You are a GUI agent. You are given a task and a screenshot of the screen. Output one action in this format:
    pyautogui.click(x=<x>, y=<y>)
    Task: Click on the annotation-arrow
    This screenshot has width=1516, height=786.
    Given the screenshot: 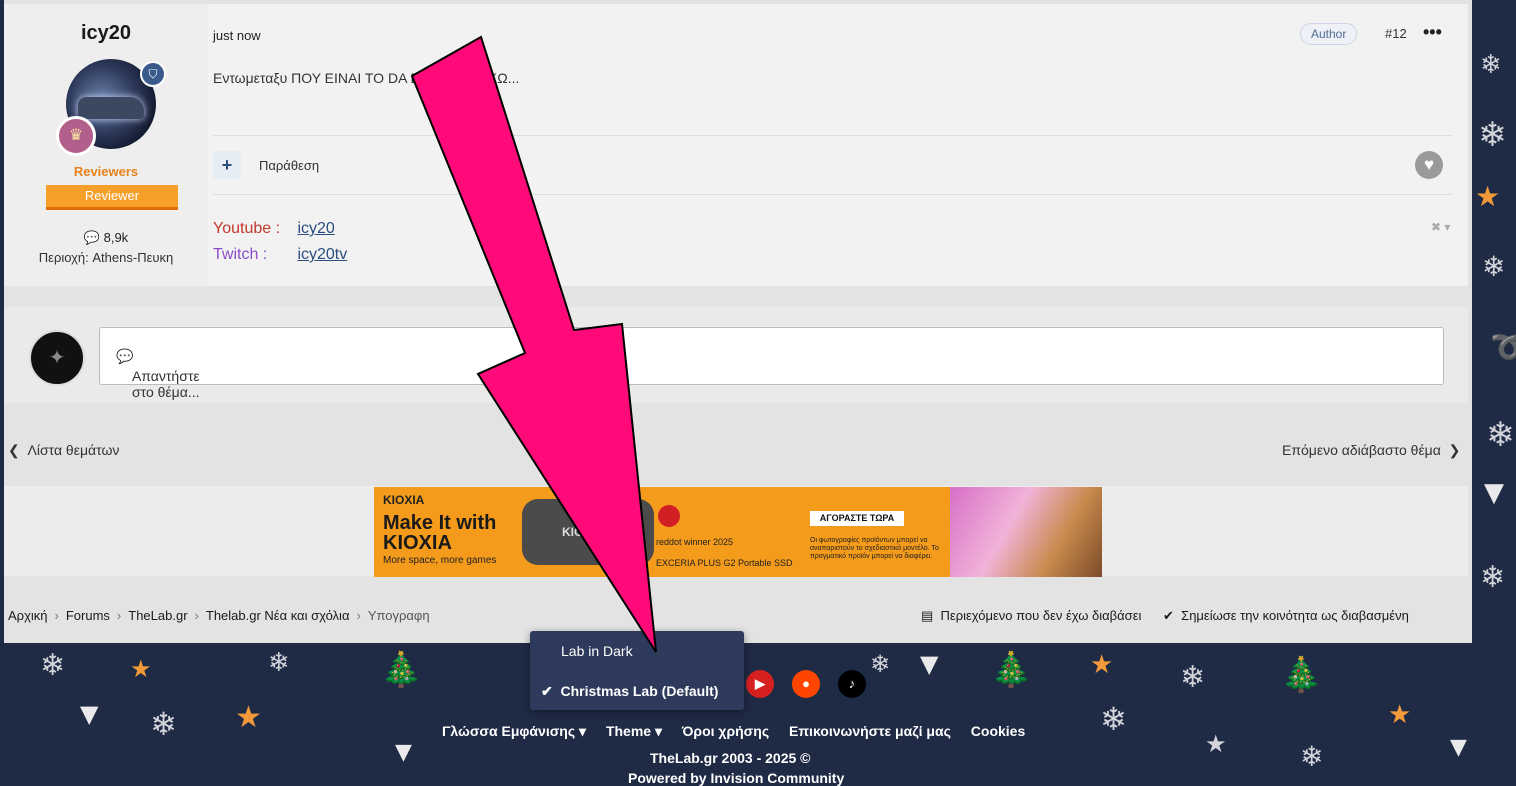 What is the action you would take?
    pyautogui.click(x=533, y=344)
    